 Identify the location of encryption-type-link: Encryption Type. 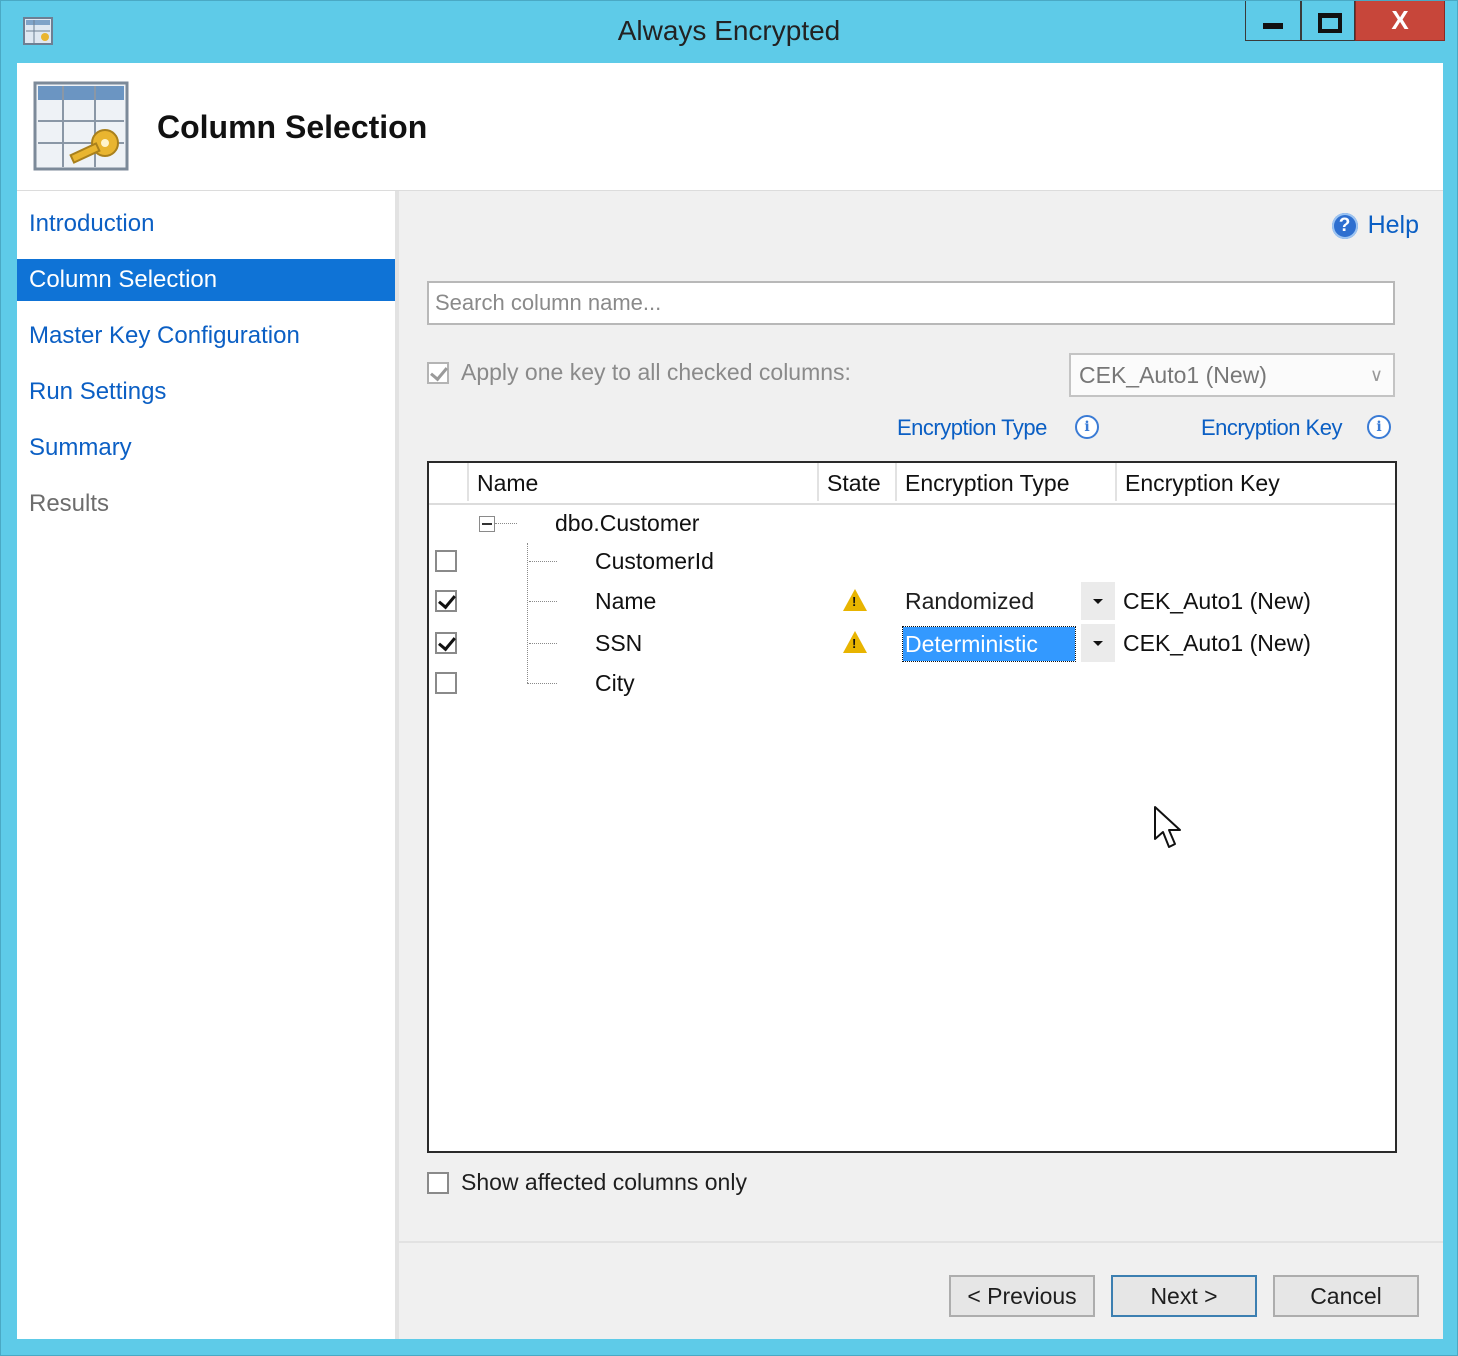
(972, 428).